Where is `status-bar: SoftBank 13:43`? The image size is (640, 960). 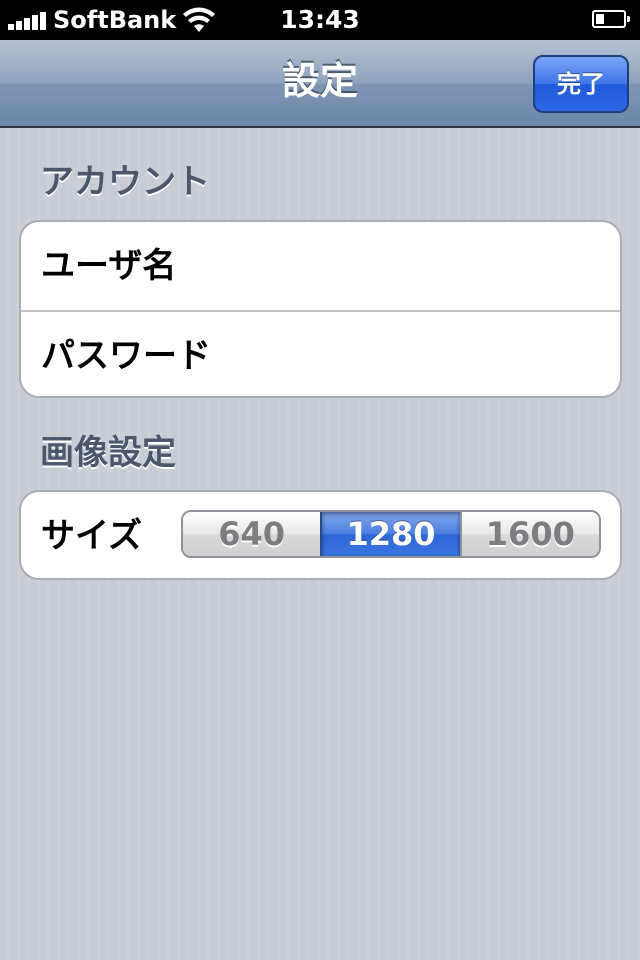 status-bar: SoftBank 13:43 is located at coordinates (320, 20).